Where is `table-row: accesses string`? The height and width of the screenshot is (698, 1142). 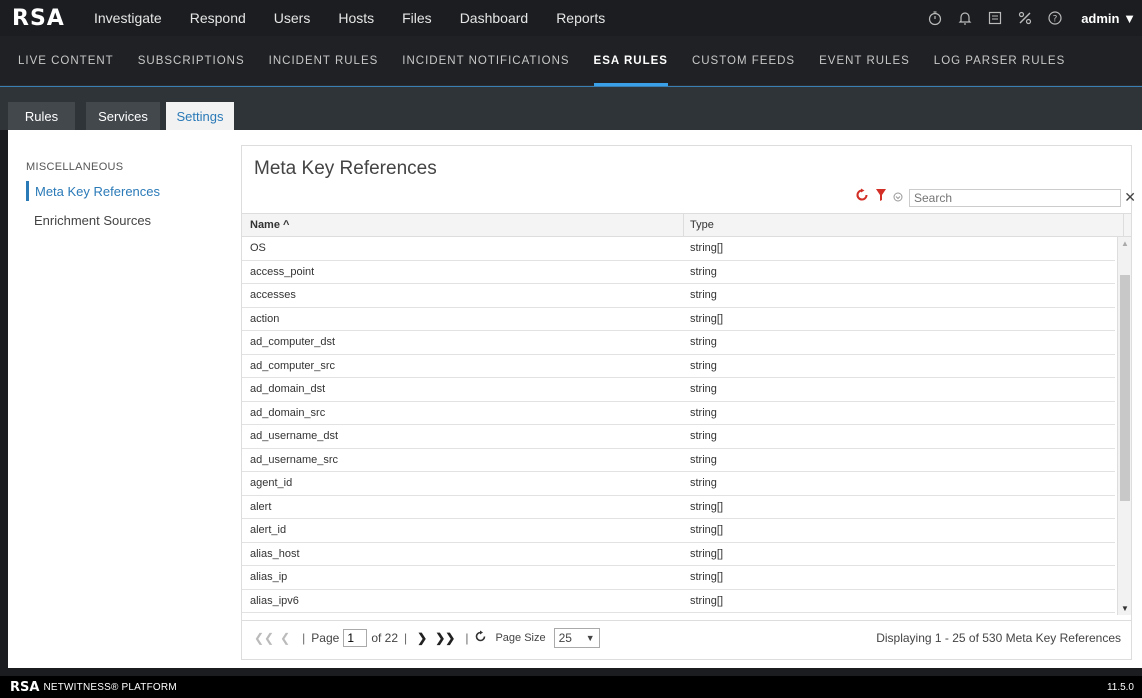
table-row: accesses string is located at coordinates (678, 296).